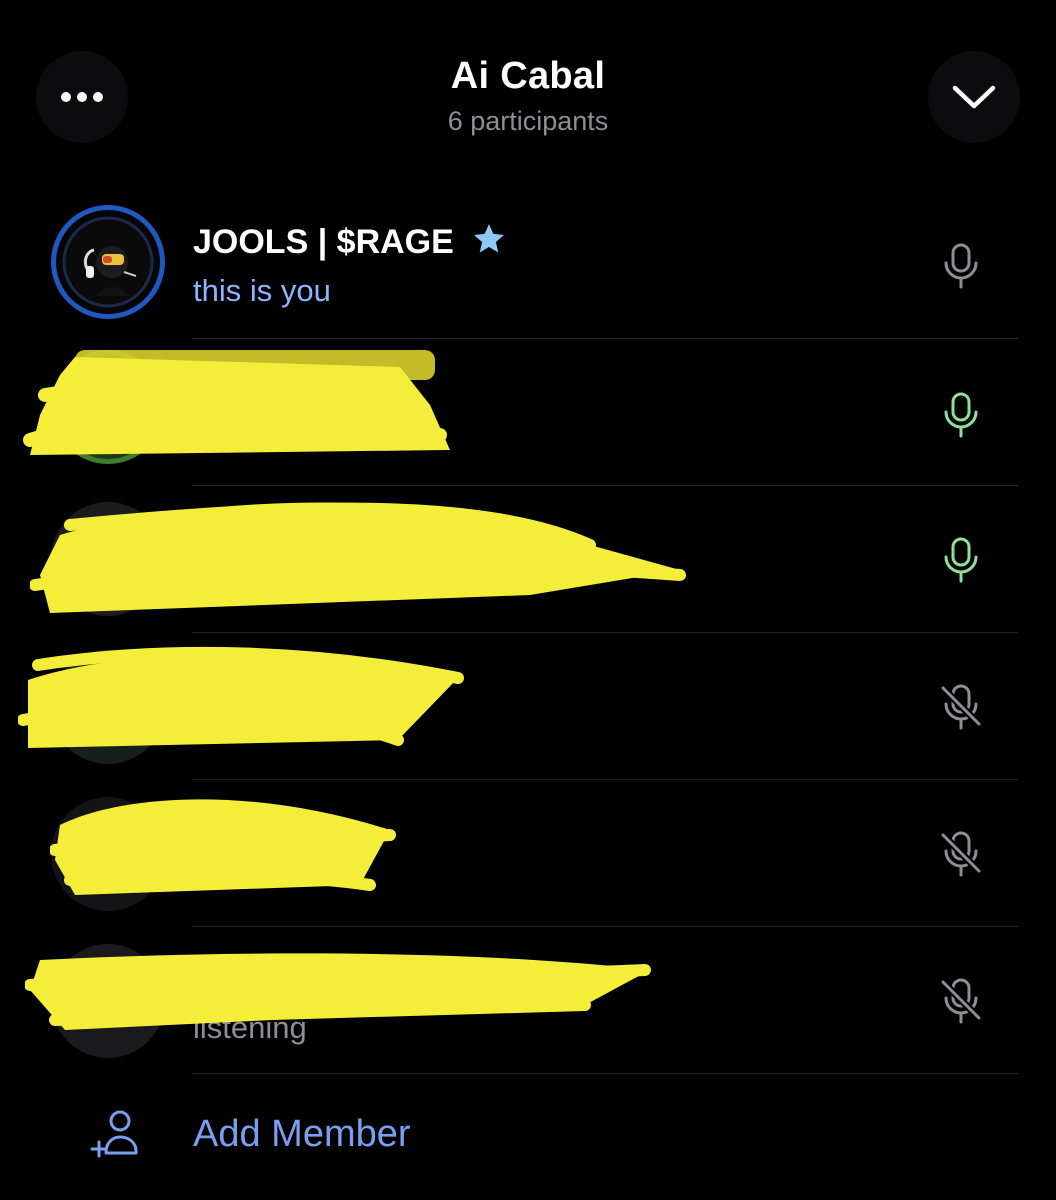 The image size is (1056, 1200). I want to click on collapse-button, so click(974, 97).